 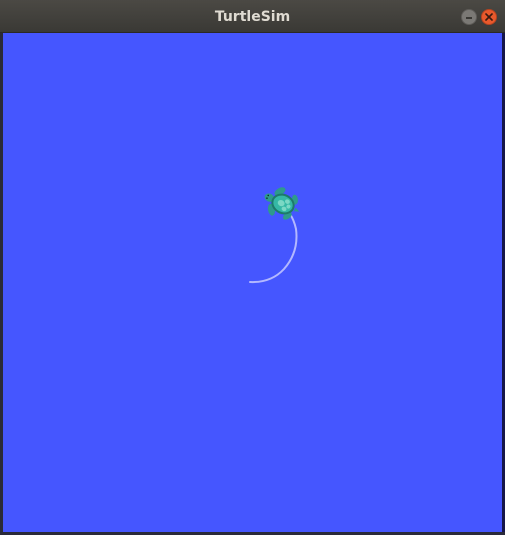 I want to click on minimize-button, so click(x=469, y=17).